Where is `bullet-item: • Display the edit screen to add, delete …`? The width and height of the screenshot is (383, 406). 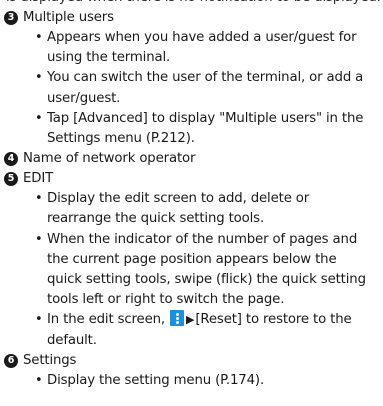
bullet-item: • Display the edit screen to add, delete … is located at coordinates (201, 209).